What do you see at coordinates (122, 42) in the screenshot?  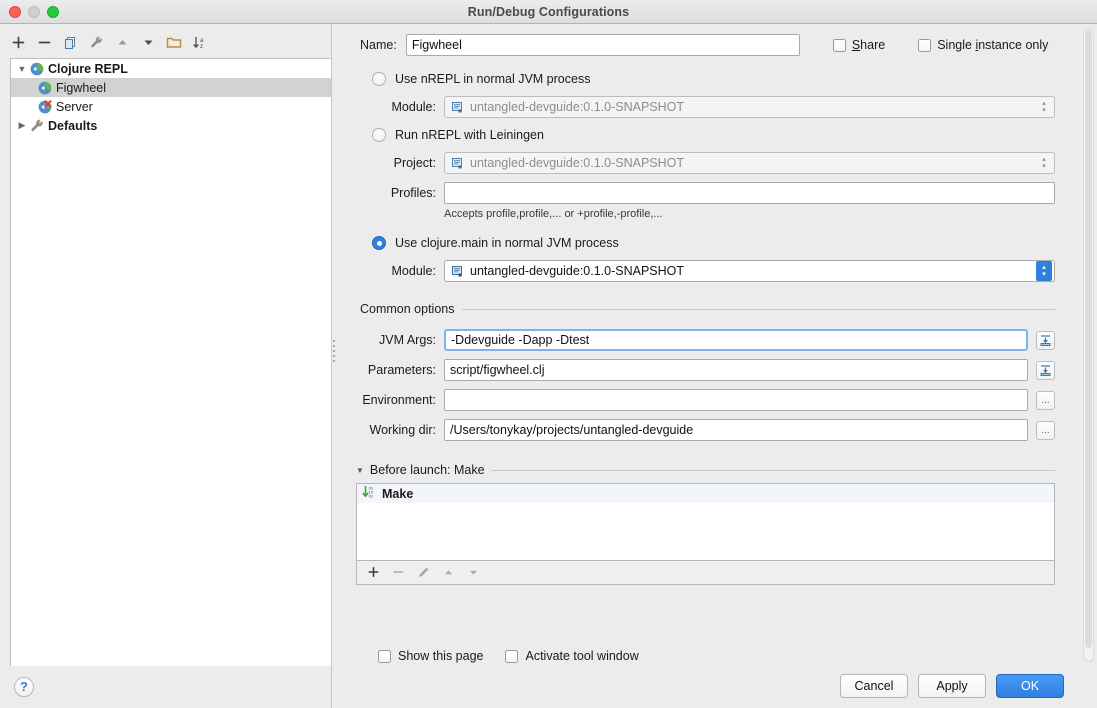 I see `arrow-up-icon` at bounding box center [122, 42].